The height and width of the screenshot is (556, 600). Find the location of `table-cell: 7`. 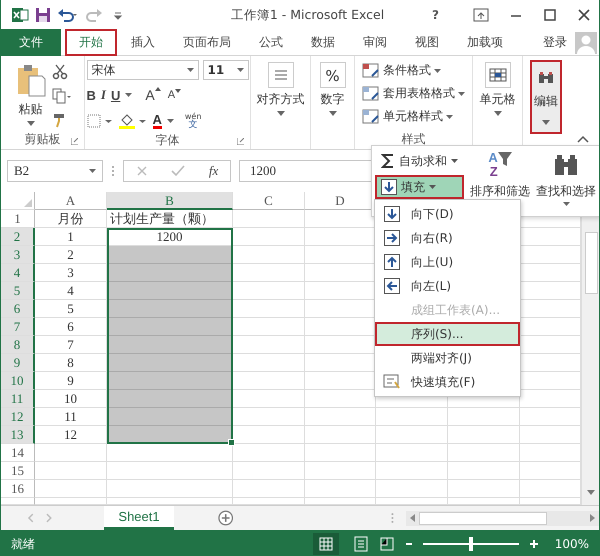

table-cell: 7 is located at coordinates (71, 345).